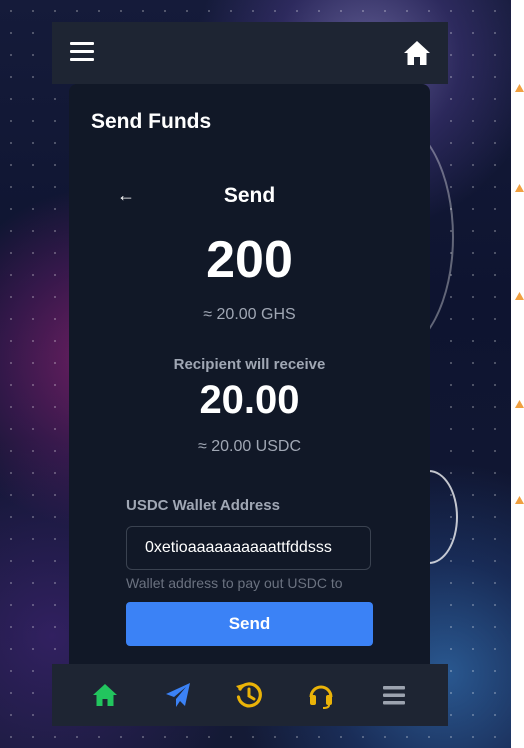  What do you see at coordinates (82, 52) in the screenshot?
I see `hamburger-icon` at bounding box center [82, 52].